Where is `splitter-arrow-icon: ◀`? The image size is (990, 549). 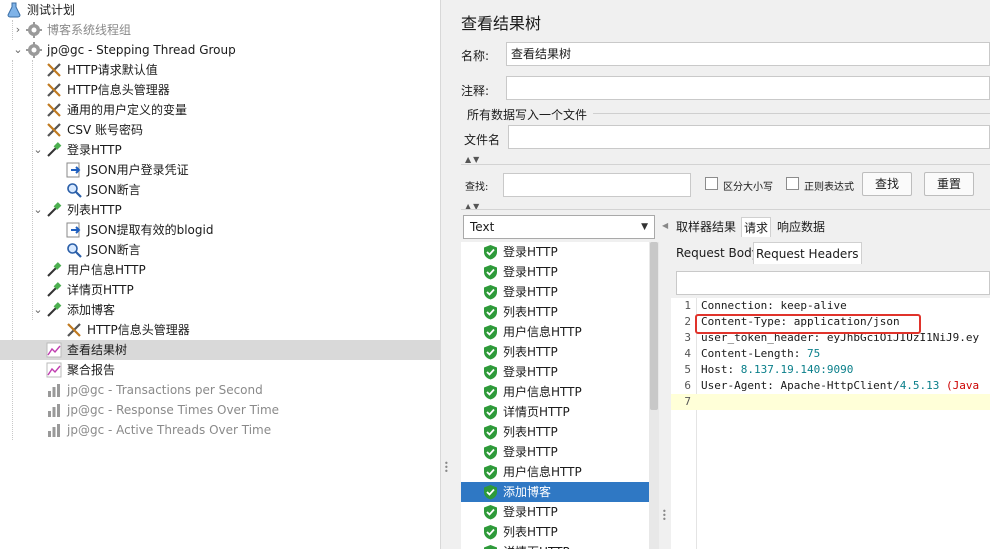 splitter-arrow-icon: ◀ is located at coordinates (665, 226).